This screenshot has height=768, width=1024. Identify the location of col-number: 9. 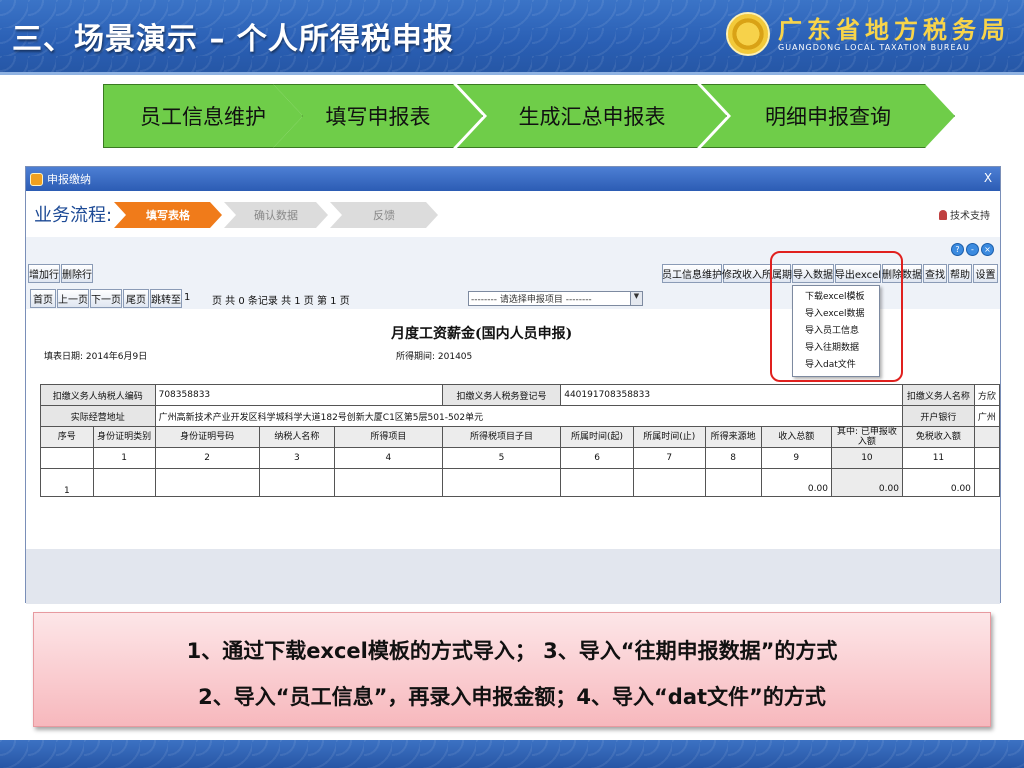
(796, 458).